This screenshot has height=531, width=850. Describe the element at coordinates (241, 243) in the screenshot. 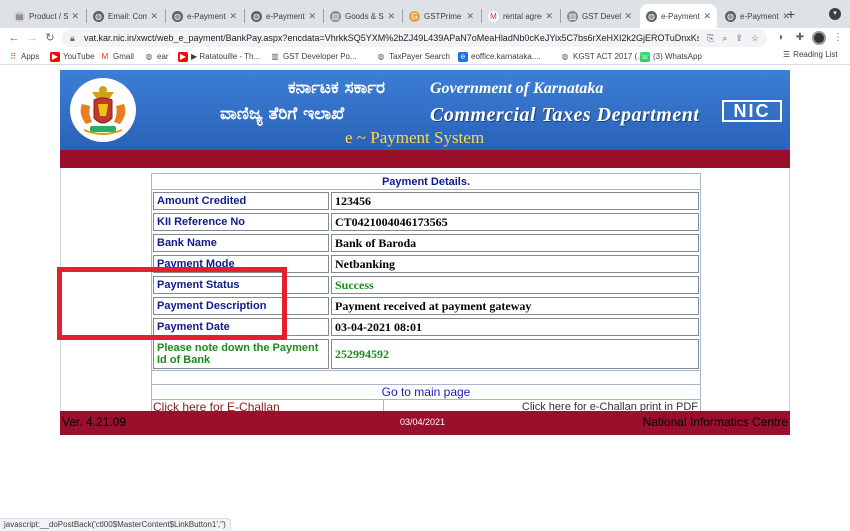

I see `row-label: Bank Name` at that location.